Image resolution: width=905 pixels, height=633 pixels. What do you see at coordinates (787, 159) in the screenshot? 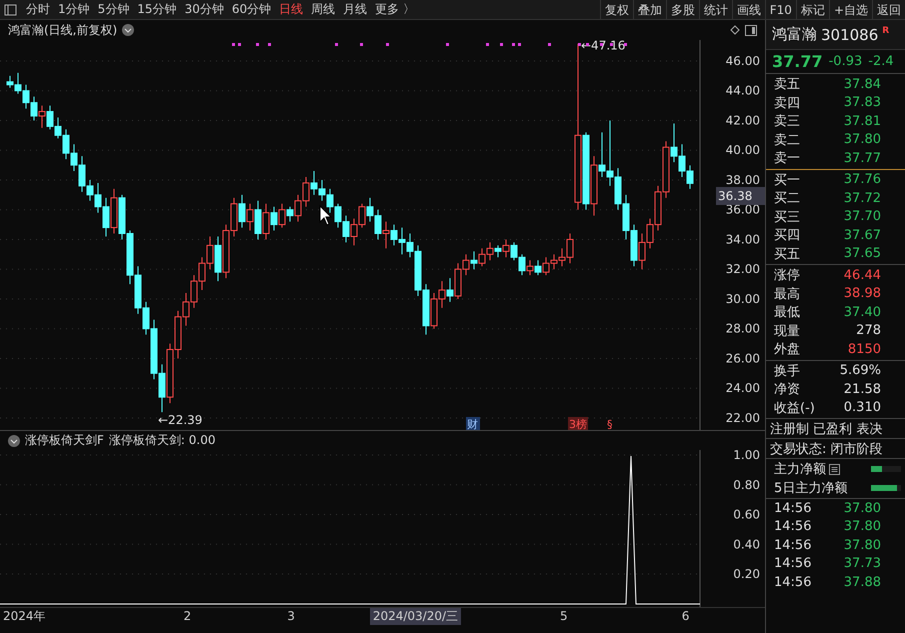
I see `ask-level-label: 卖一` at bounding box center [787, 159].